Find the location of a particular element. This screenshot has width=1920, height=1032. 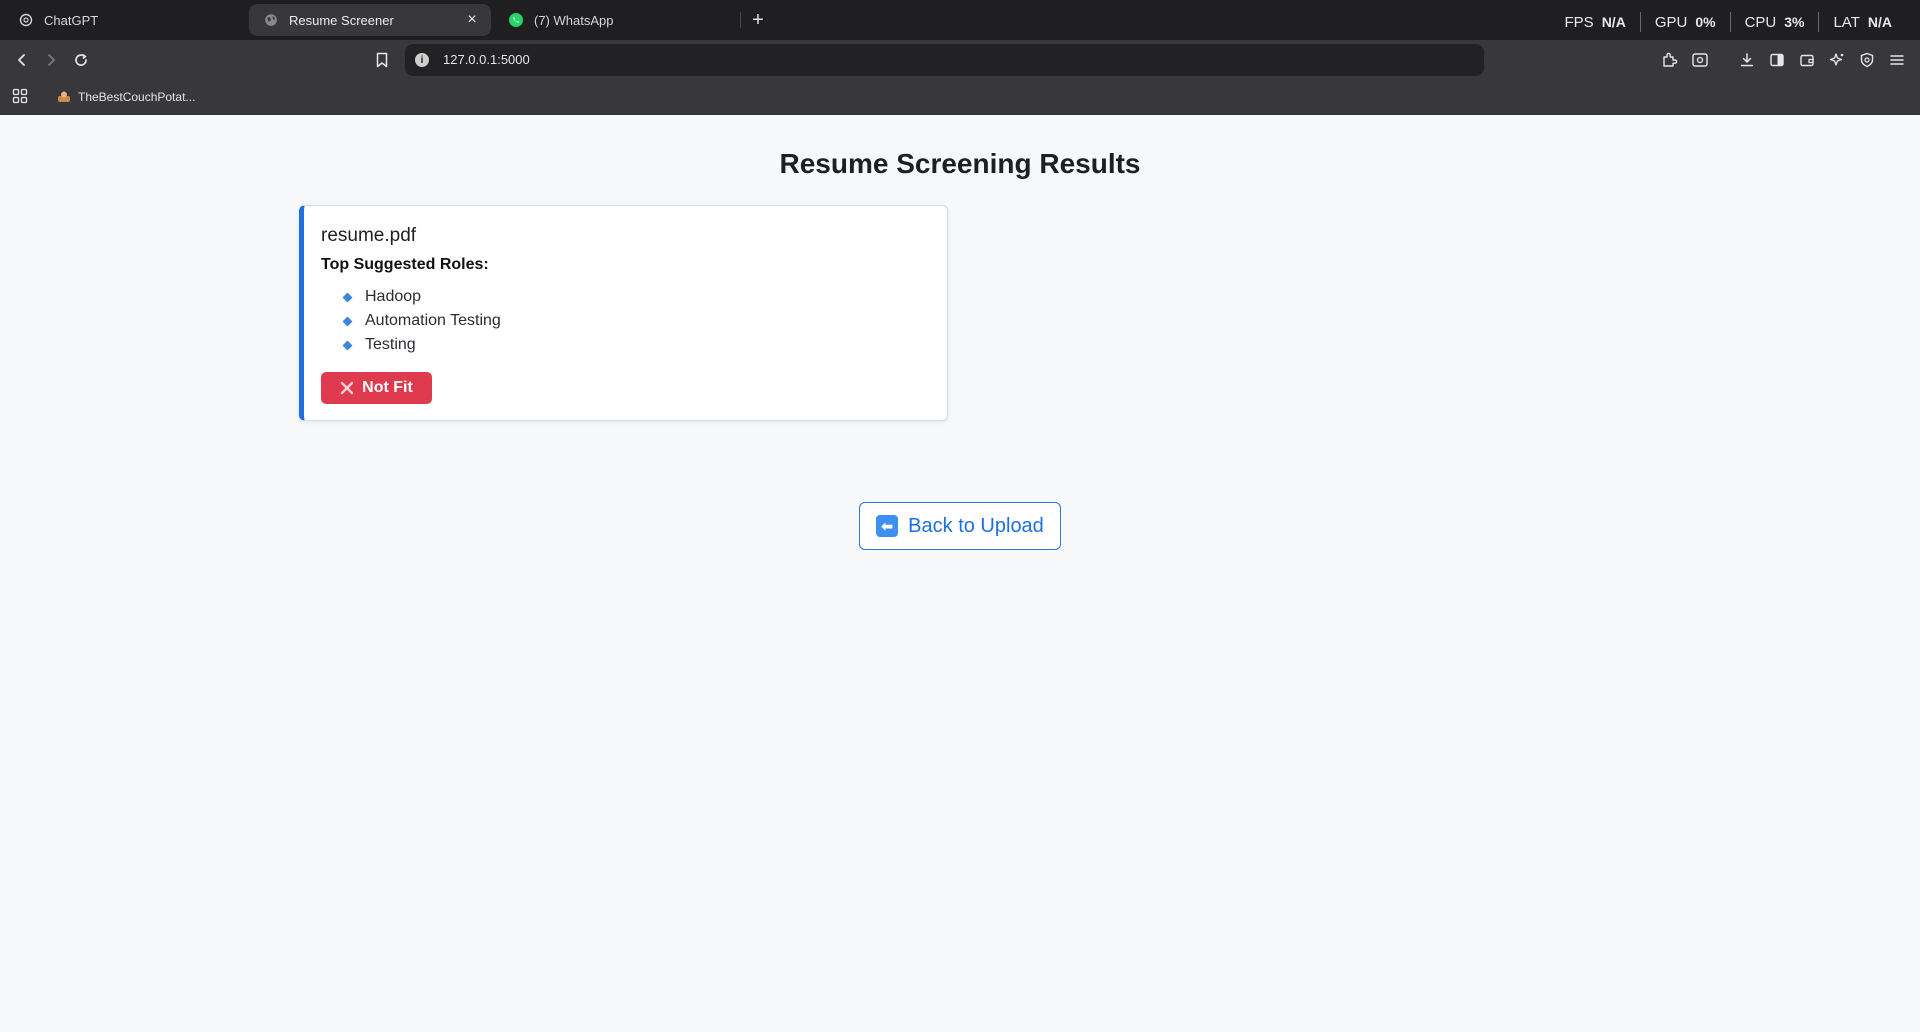

vpn-shield-icon is located at coordinates (1867, 60).